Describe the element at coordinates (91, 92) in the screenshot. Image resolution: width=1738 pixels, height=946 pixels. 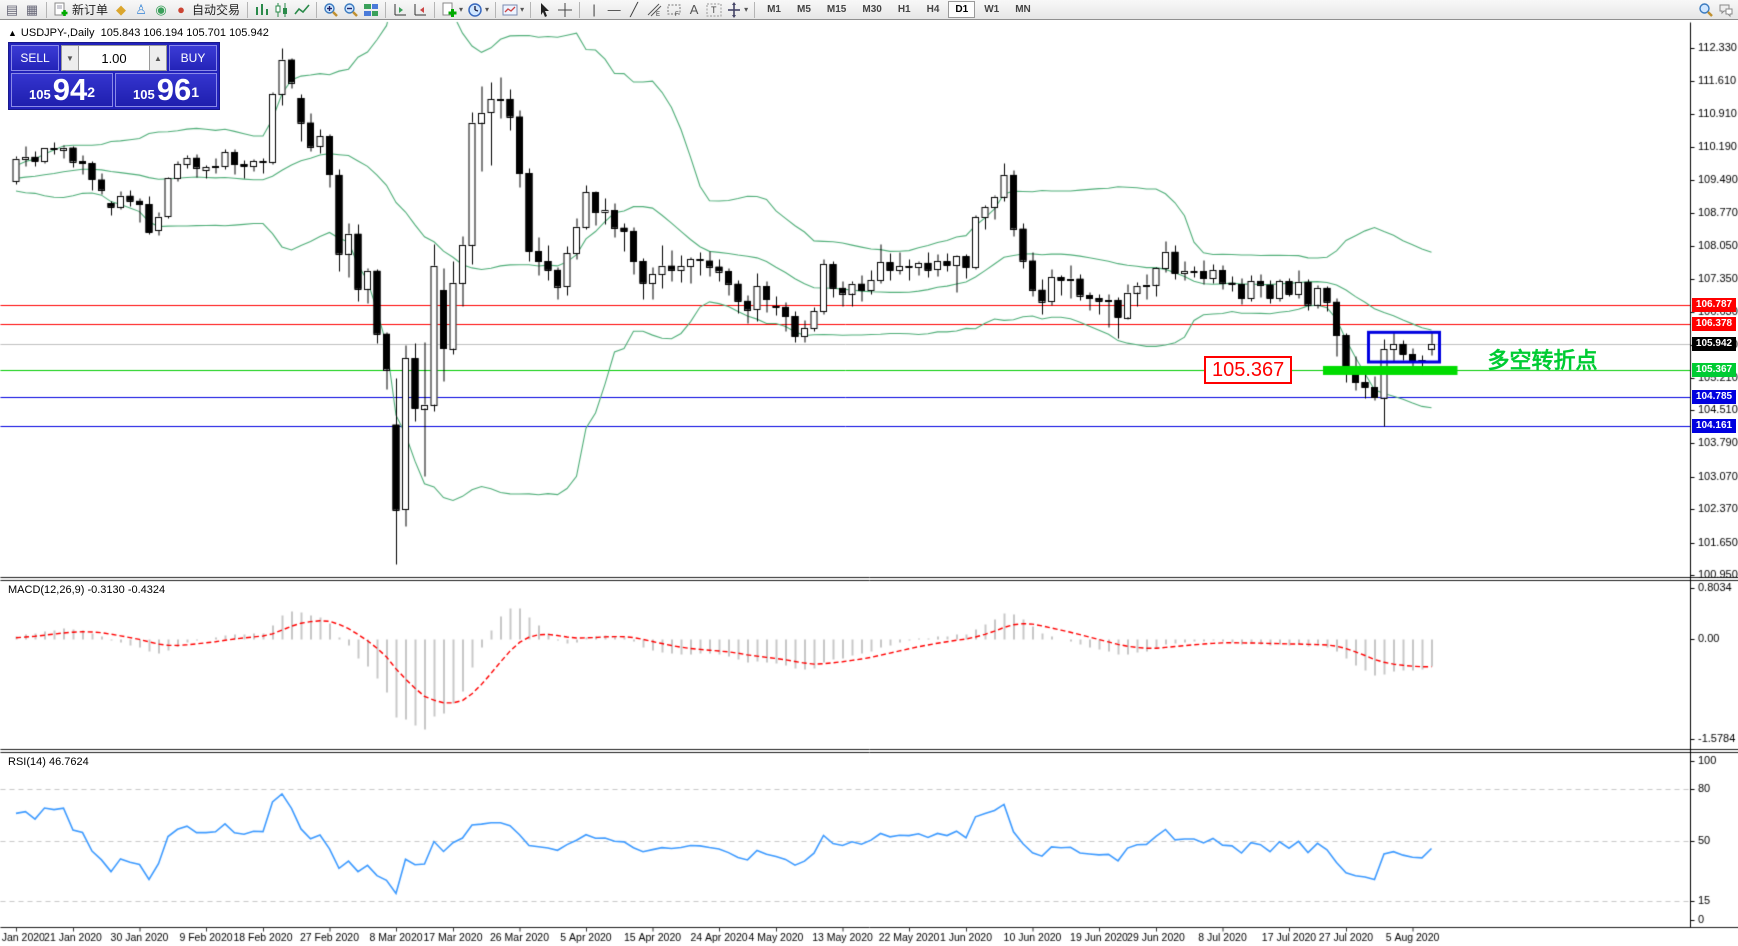
I see `sell-price-sup: 2` at that location.